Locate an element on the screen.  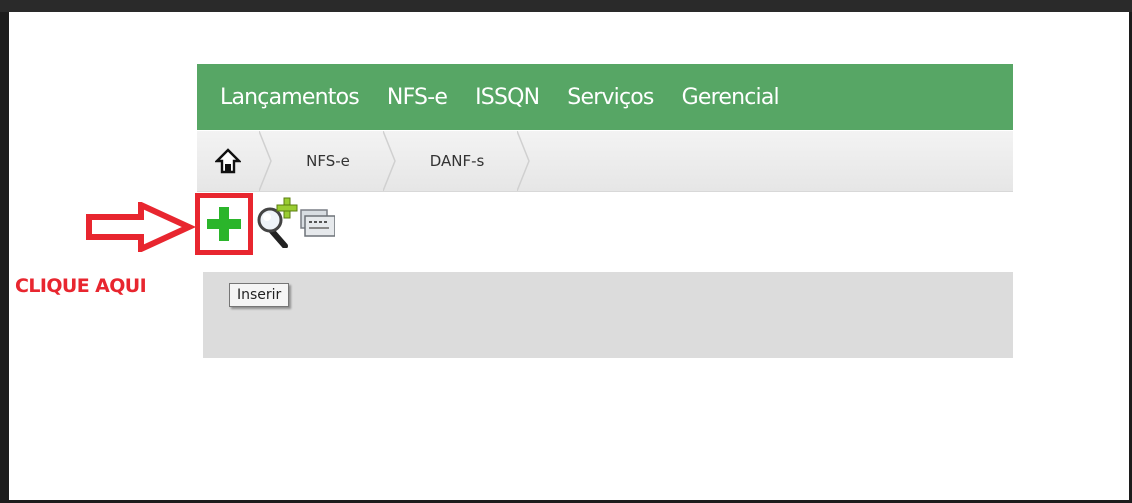
breadcrumb-item-nfse: NFS-e is located at coordinates (328, 161).